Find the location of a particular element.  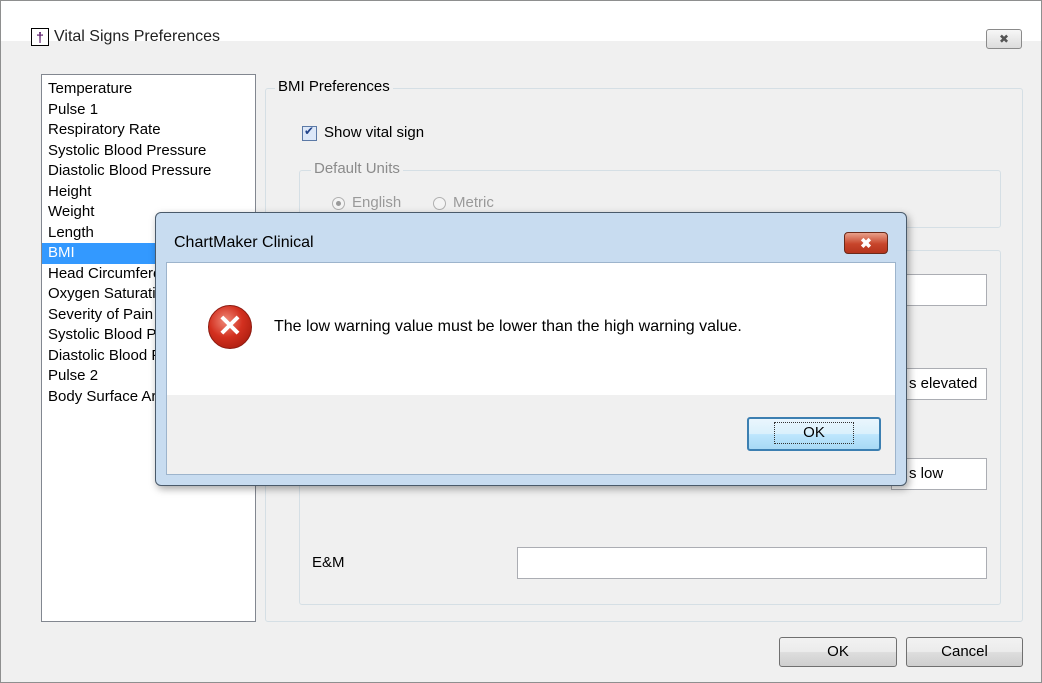

app-icon: † is located at coordinates (40, 37).